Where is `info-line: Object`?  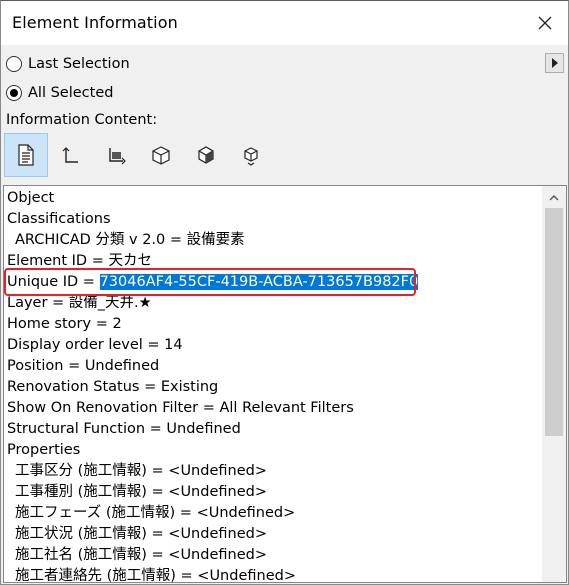 info-line: Object is located at coordinates (31, 198).